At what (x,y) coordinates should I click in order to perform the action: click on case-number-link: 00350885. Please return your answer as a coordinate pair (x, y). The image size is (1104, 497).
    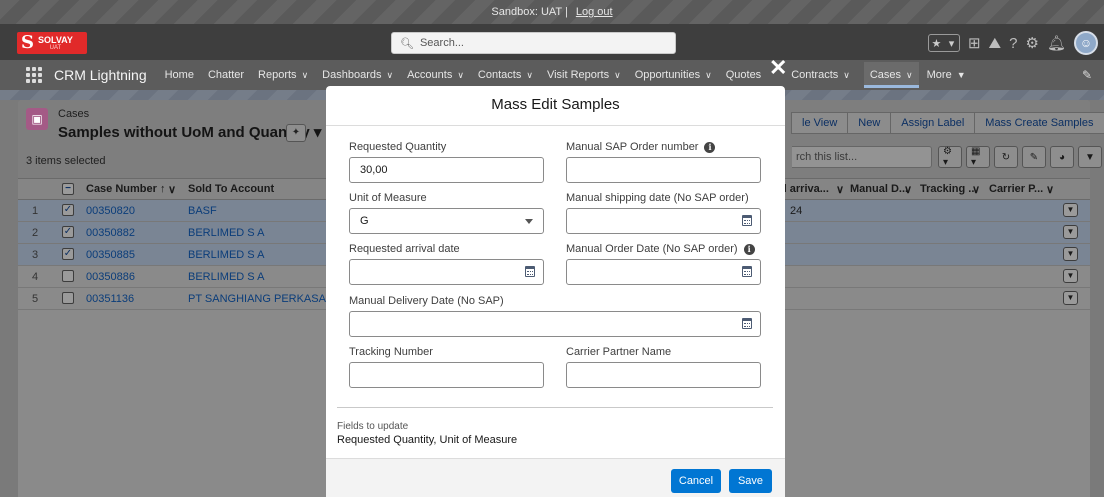
    Looking at the image, I should click on (110, 255).